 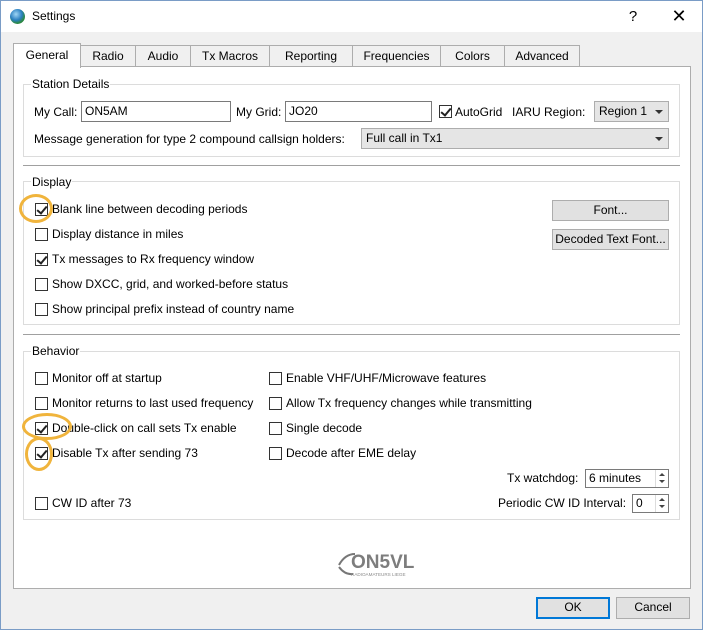 What do you see at coordinates (92, 503) in the screenshot?
I see `cw-id-label: CW ID after 73` at bounding box center [92, 503].